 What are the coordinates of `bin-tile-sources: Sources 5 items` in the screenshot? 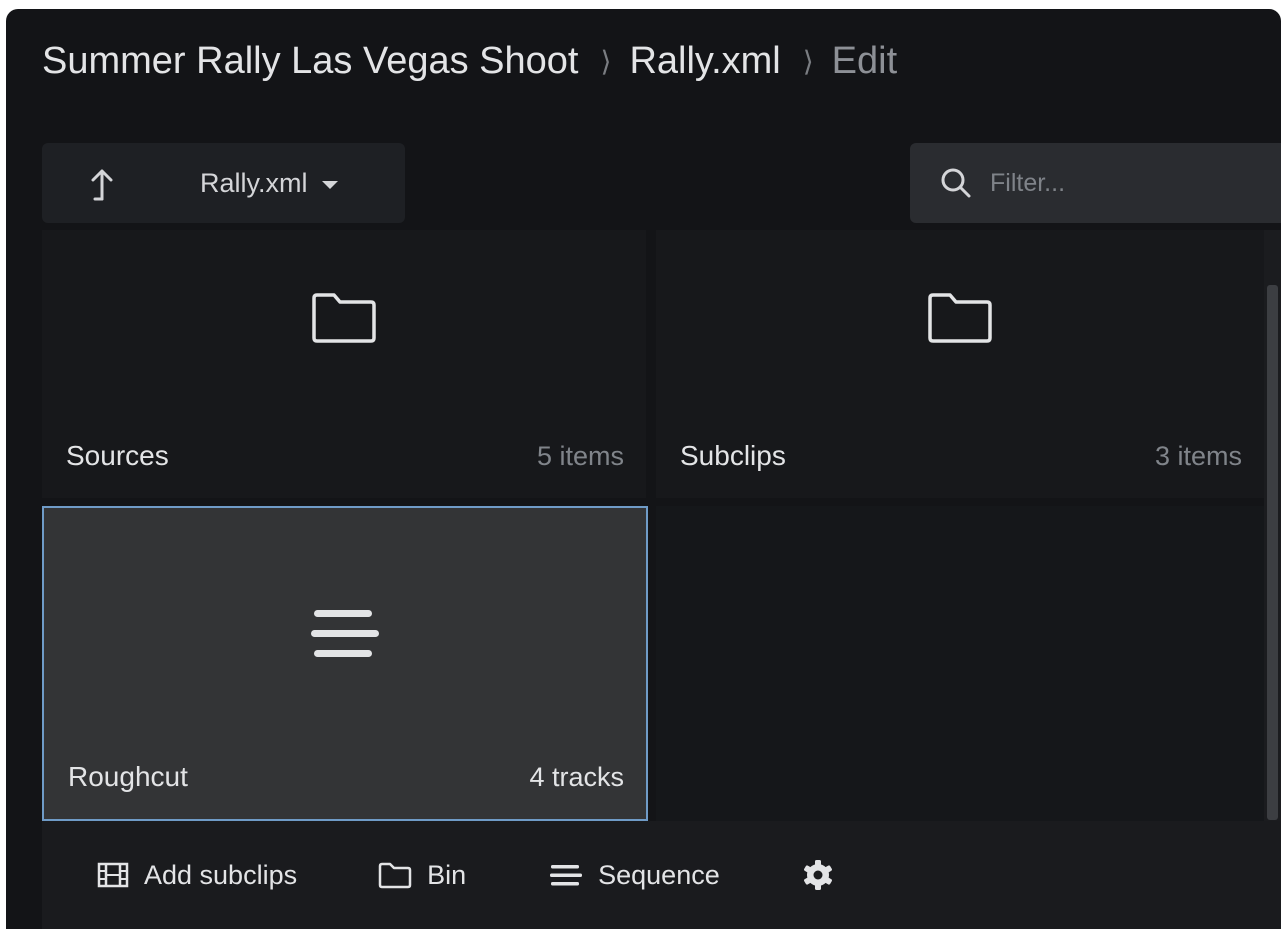 It's located at (344, 364).